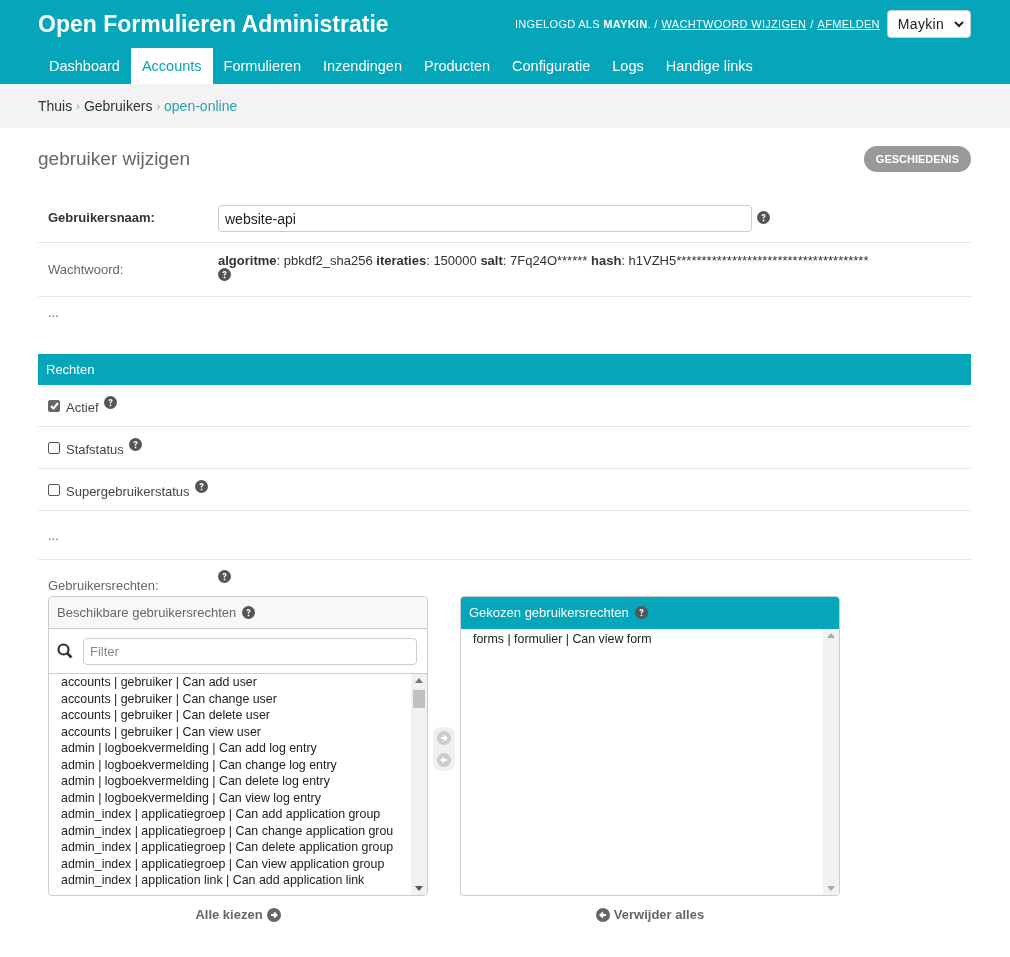 The image size is (1010, 957). I want to click on scroll-down-icon, so click(419, 888).